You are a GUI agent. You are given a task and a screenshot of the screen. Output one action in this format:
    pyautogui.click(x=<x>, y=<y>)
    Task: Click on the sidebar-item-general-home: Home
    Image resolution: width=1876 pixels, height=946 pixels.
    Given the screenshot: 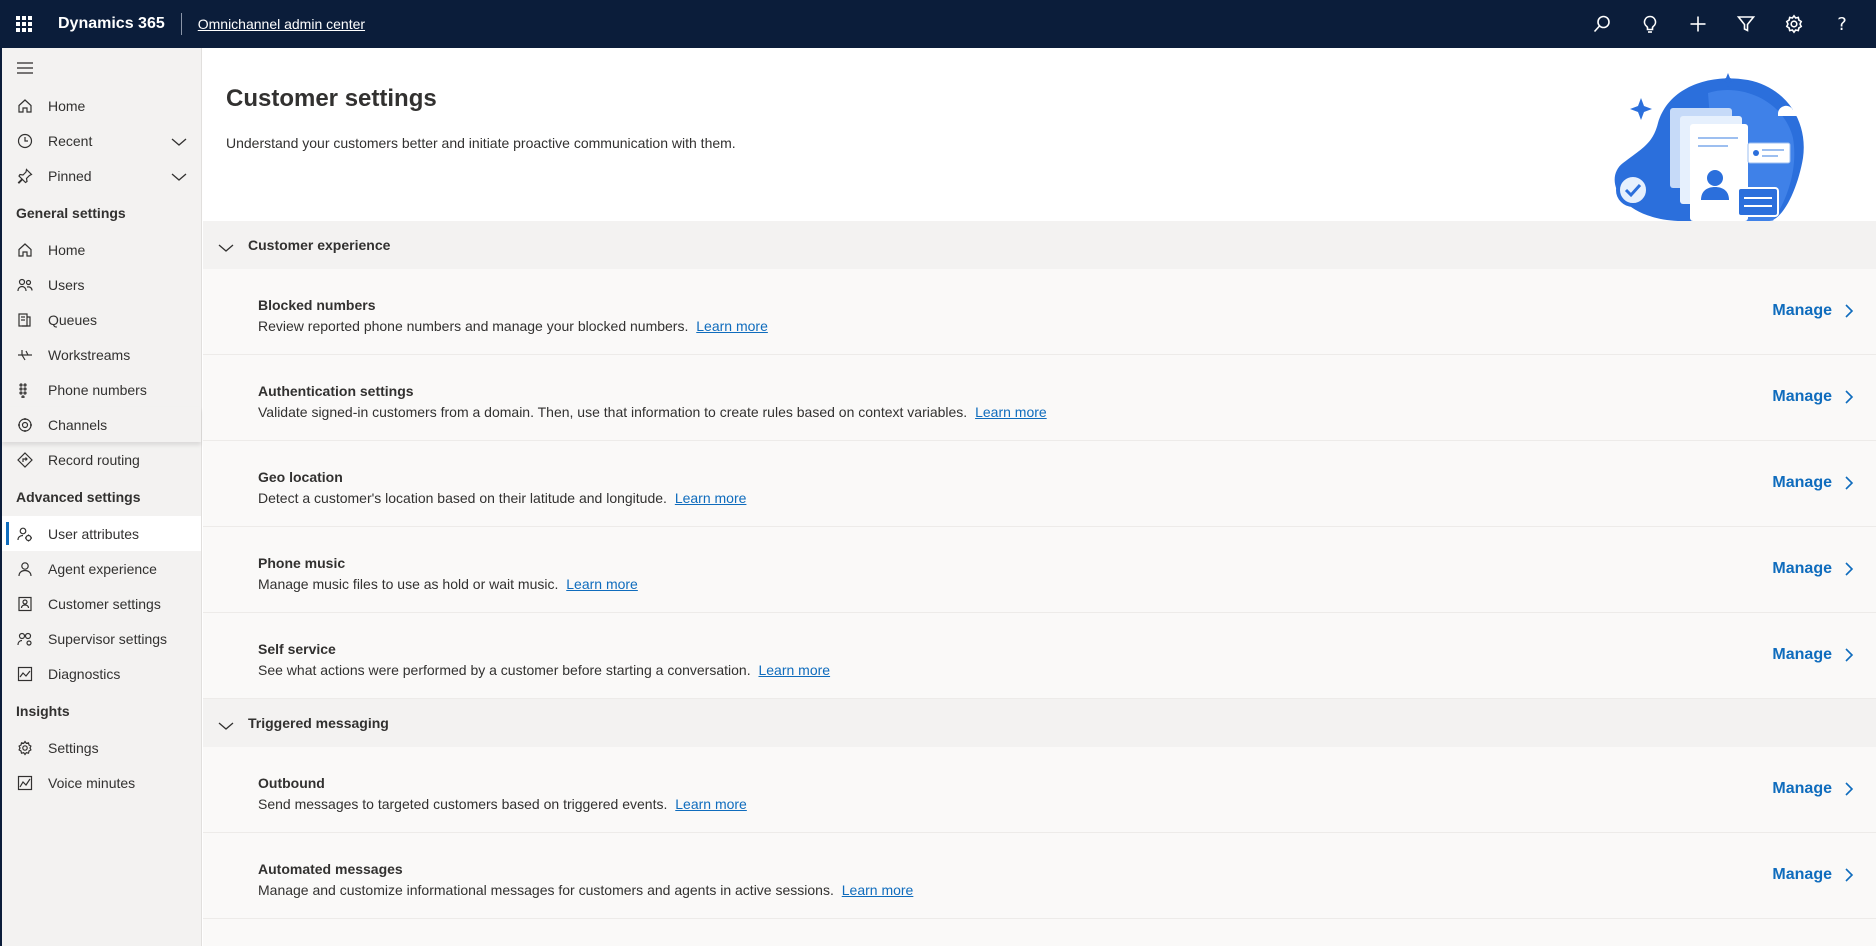 What is the action you would take?
    pyautogui.click(x=101, y=249)
    